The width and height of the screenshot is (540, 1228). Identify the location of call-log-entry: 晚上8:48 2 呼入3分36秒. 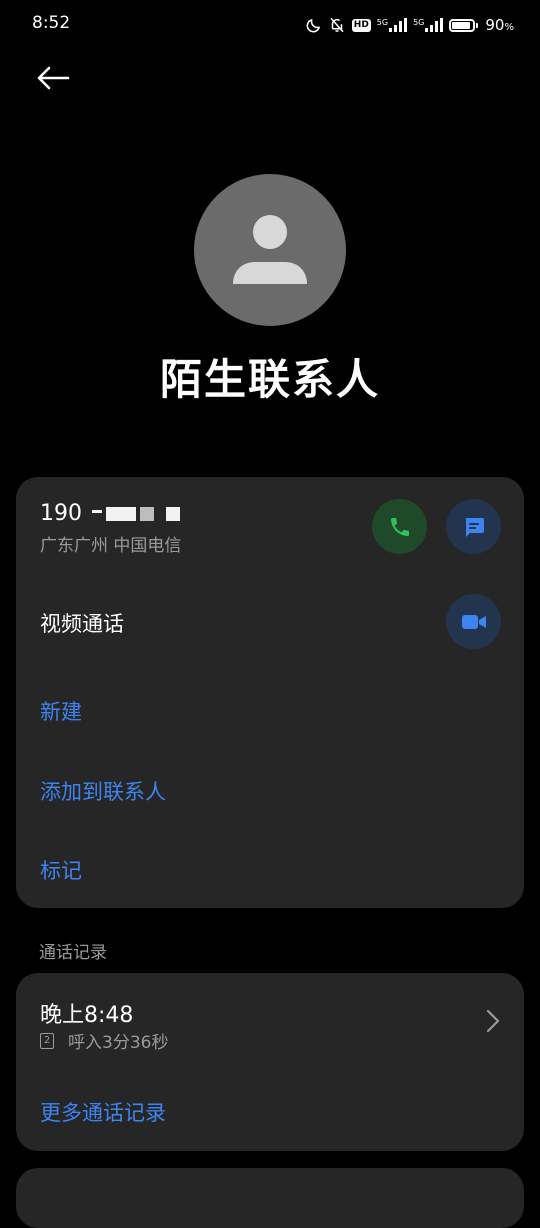
(270, 1023).